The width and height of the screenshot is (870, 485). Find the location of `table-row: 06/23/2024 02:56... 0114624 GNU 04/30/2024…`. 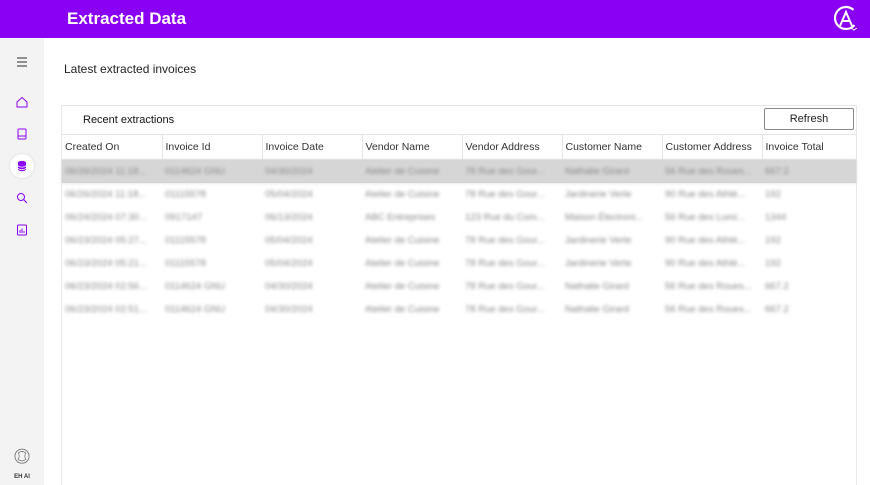

table-row: 06/23/2024 02:56... 0114624 GNU 04/30/2024… is located at coordinates (459, 286).